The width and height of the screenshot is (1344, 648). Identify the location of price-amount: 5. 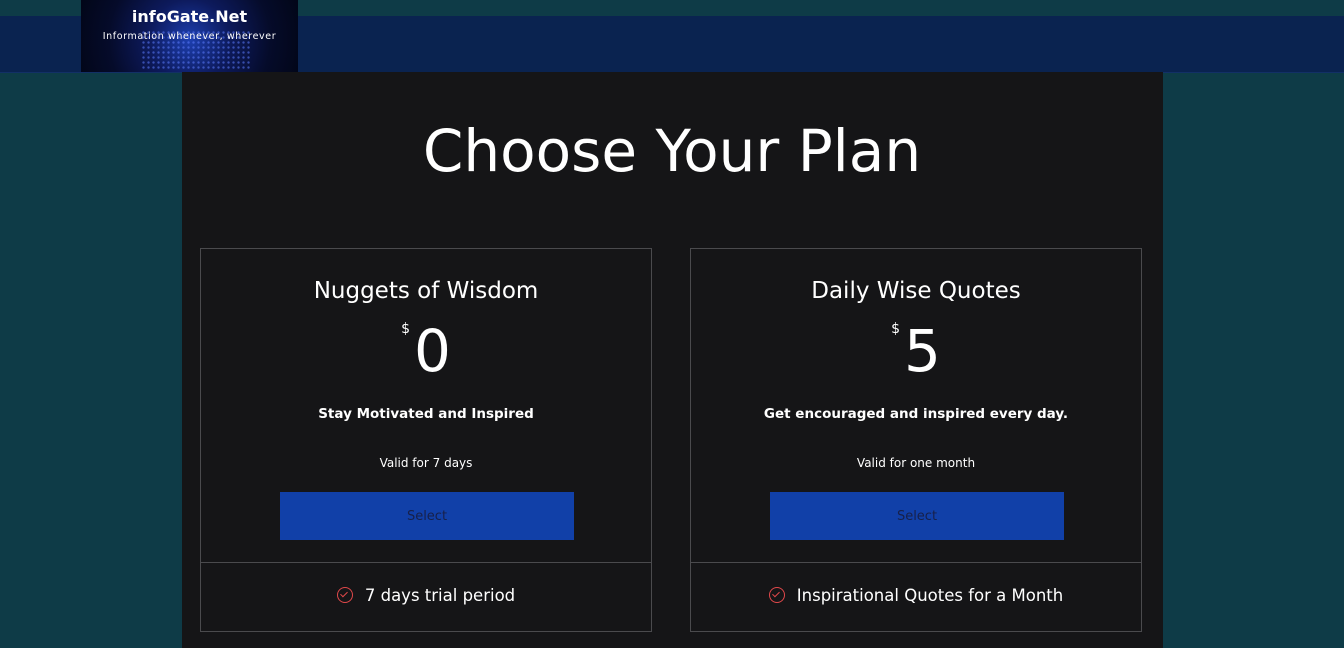
(922, 351).